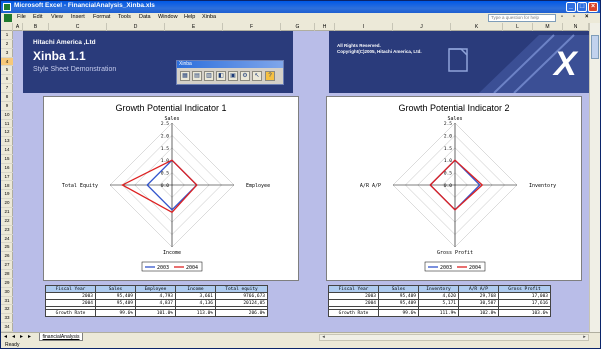  What do you see at coordinates (7, 124) in the screenshot?
I see `row-header: 11` at bounding box center [7, 124].